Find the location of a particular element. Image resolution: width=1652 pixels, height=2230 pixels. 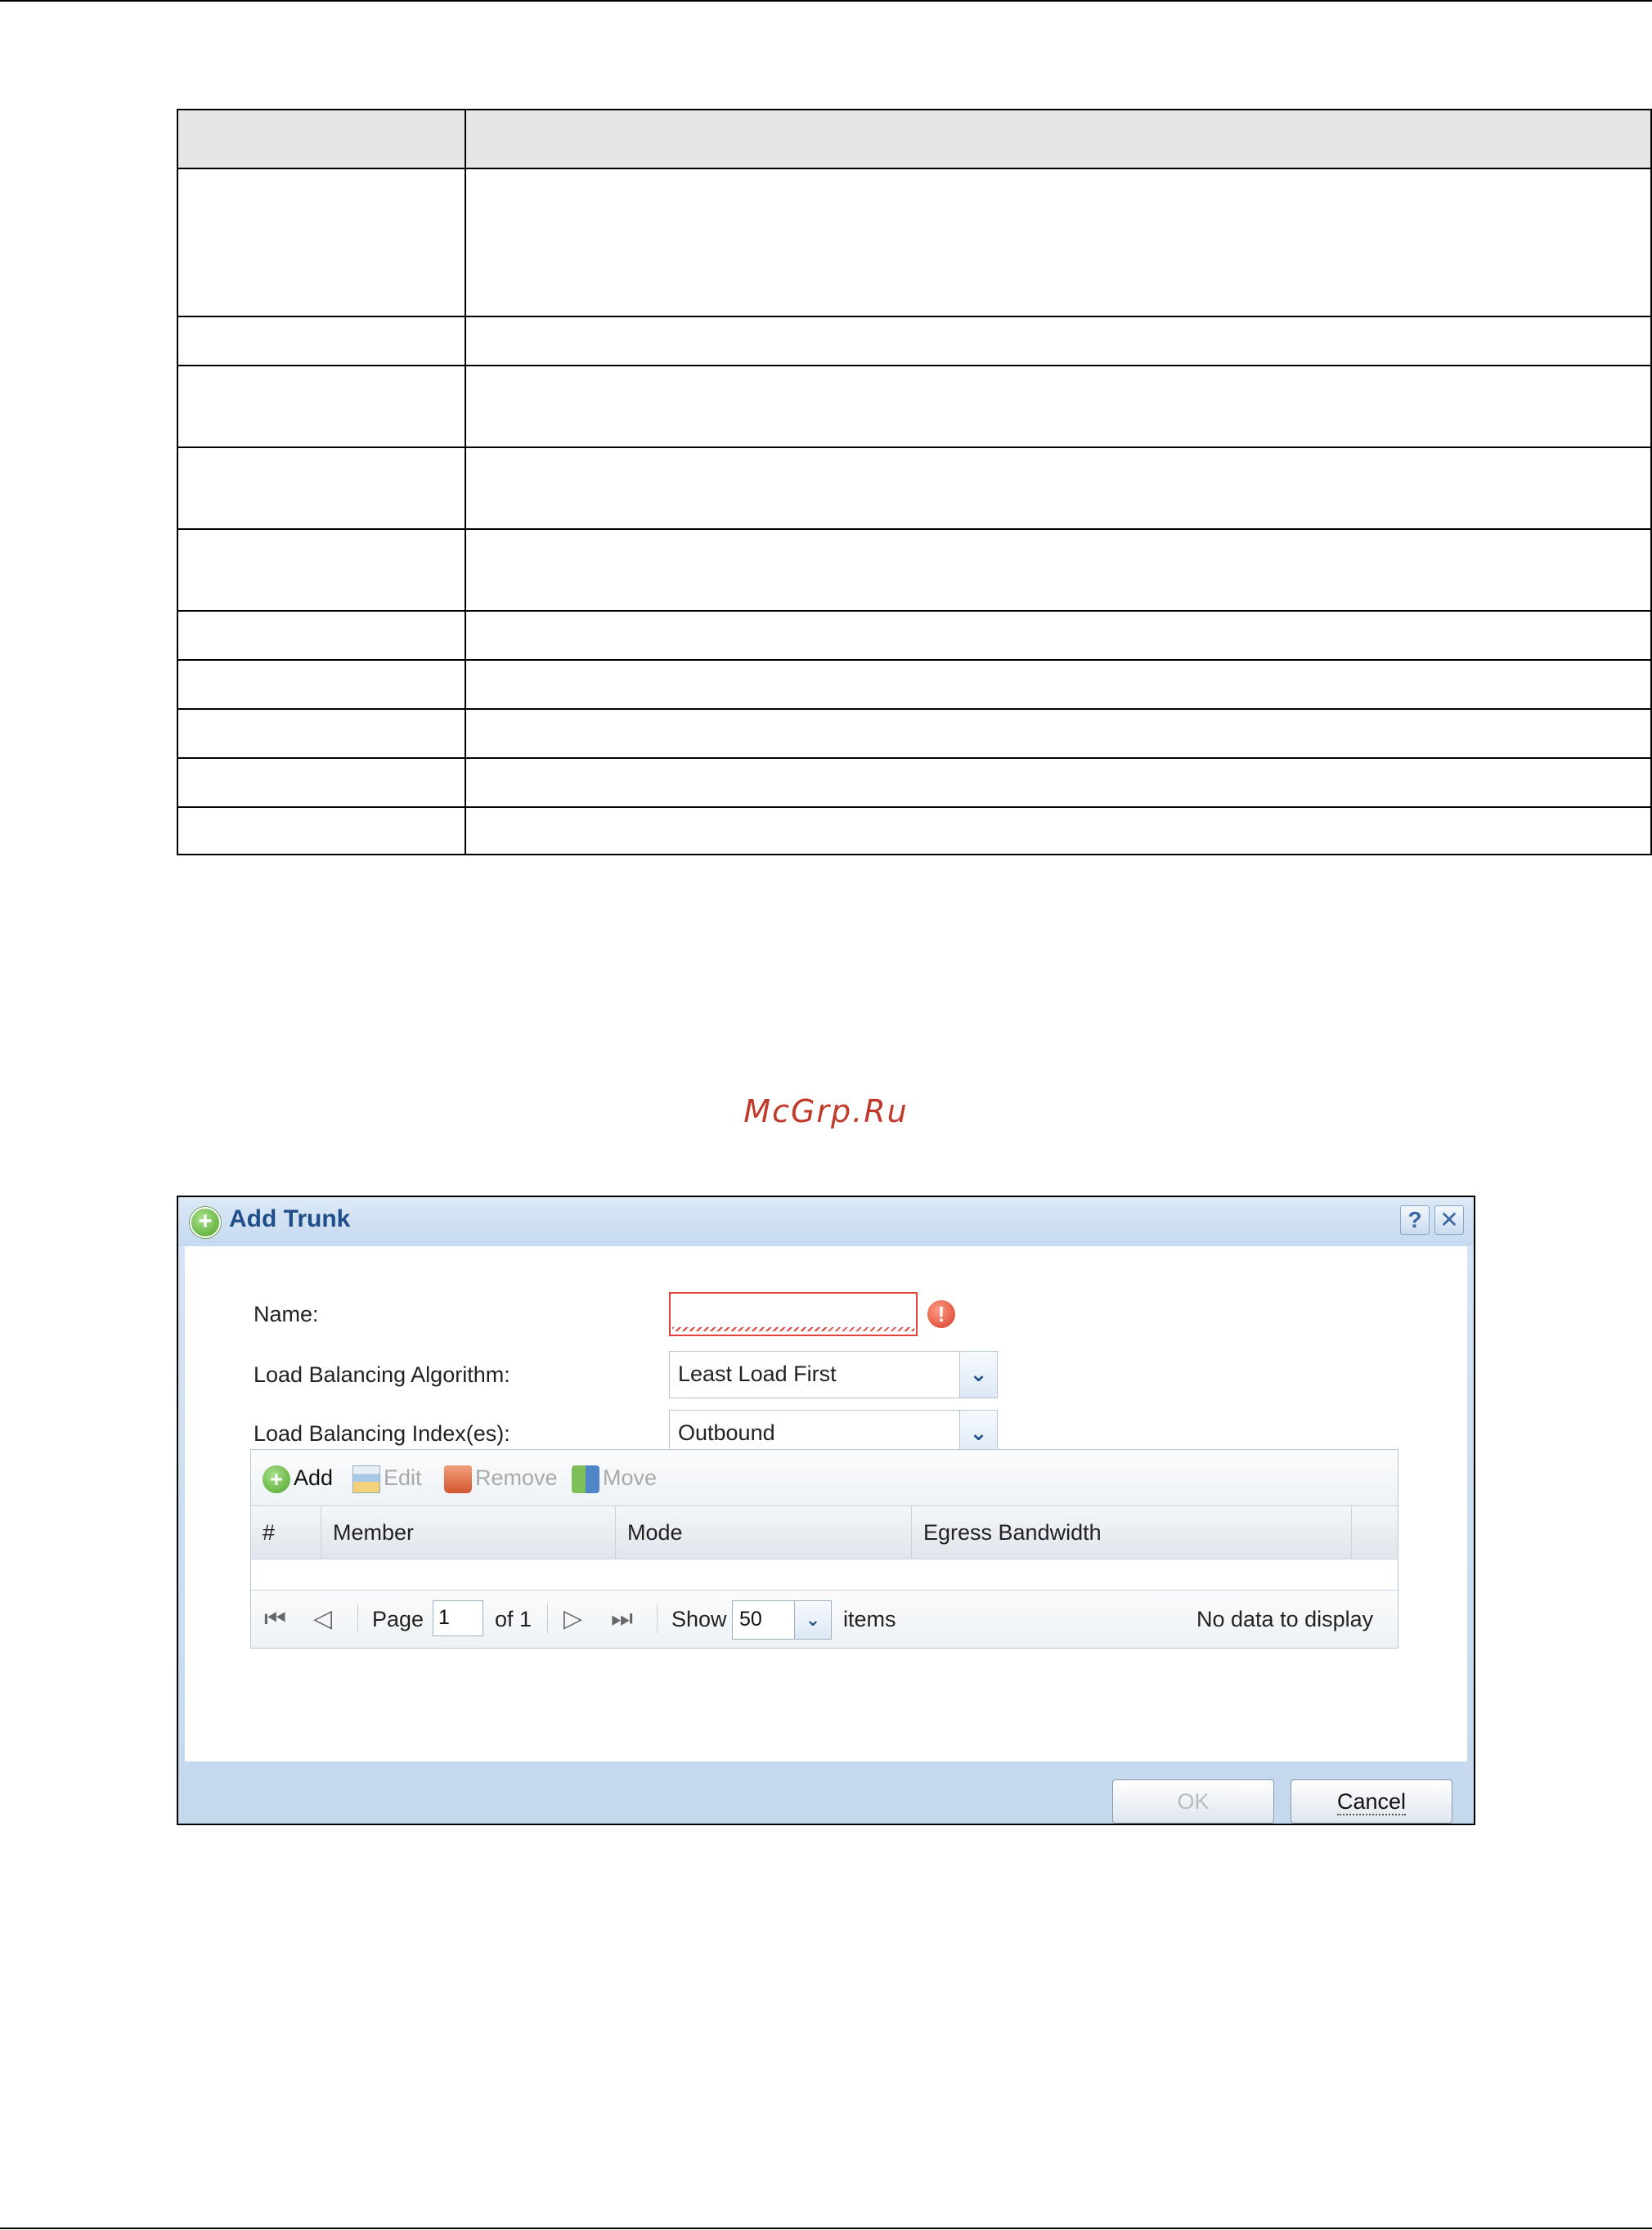

items-label: items is located at coordinates (869, 1619).